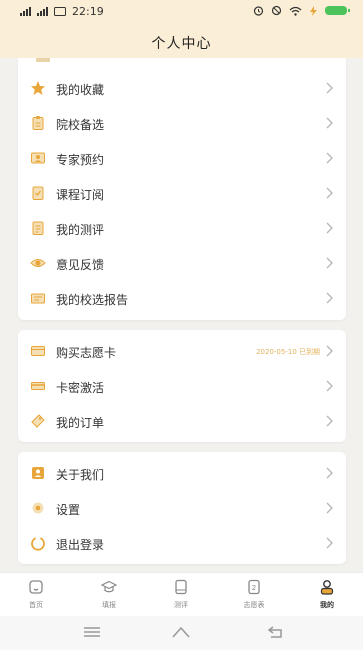  What do you see at coordinates (313, 10) in the screenshot?
I see `charging-icon` at bounding box center [313, 10].